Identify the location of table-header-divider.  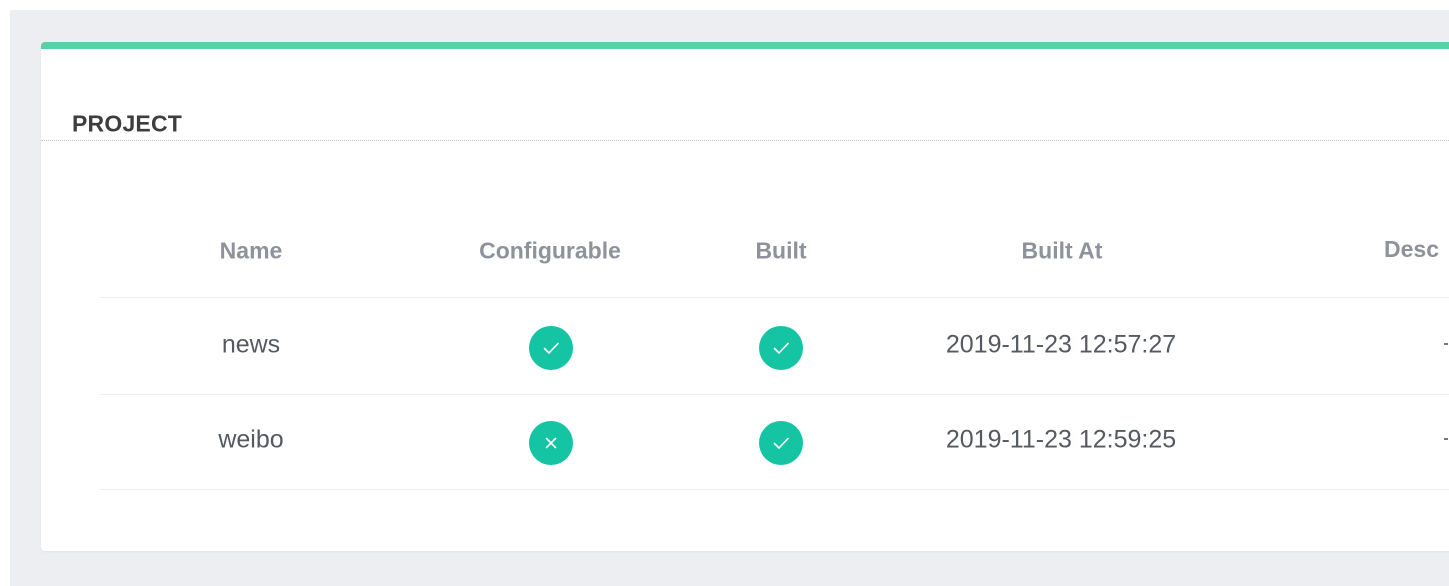
(774, 297).